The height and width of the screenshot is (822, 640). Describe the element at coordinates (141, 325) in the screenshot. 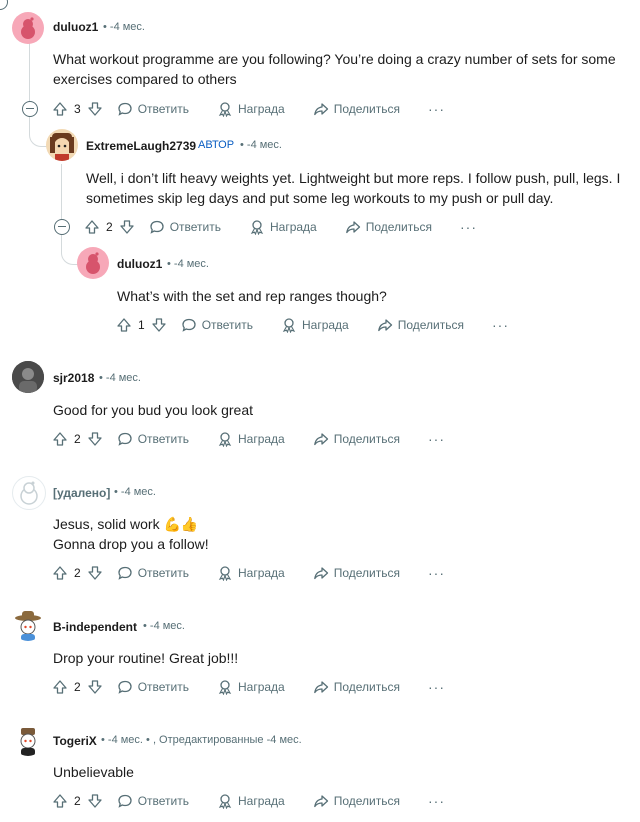

I see `vote-count: 1` at that location.